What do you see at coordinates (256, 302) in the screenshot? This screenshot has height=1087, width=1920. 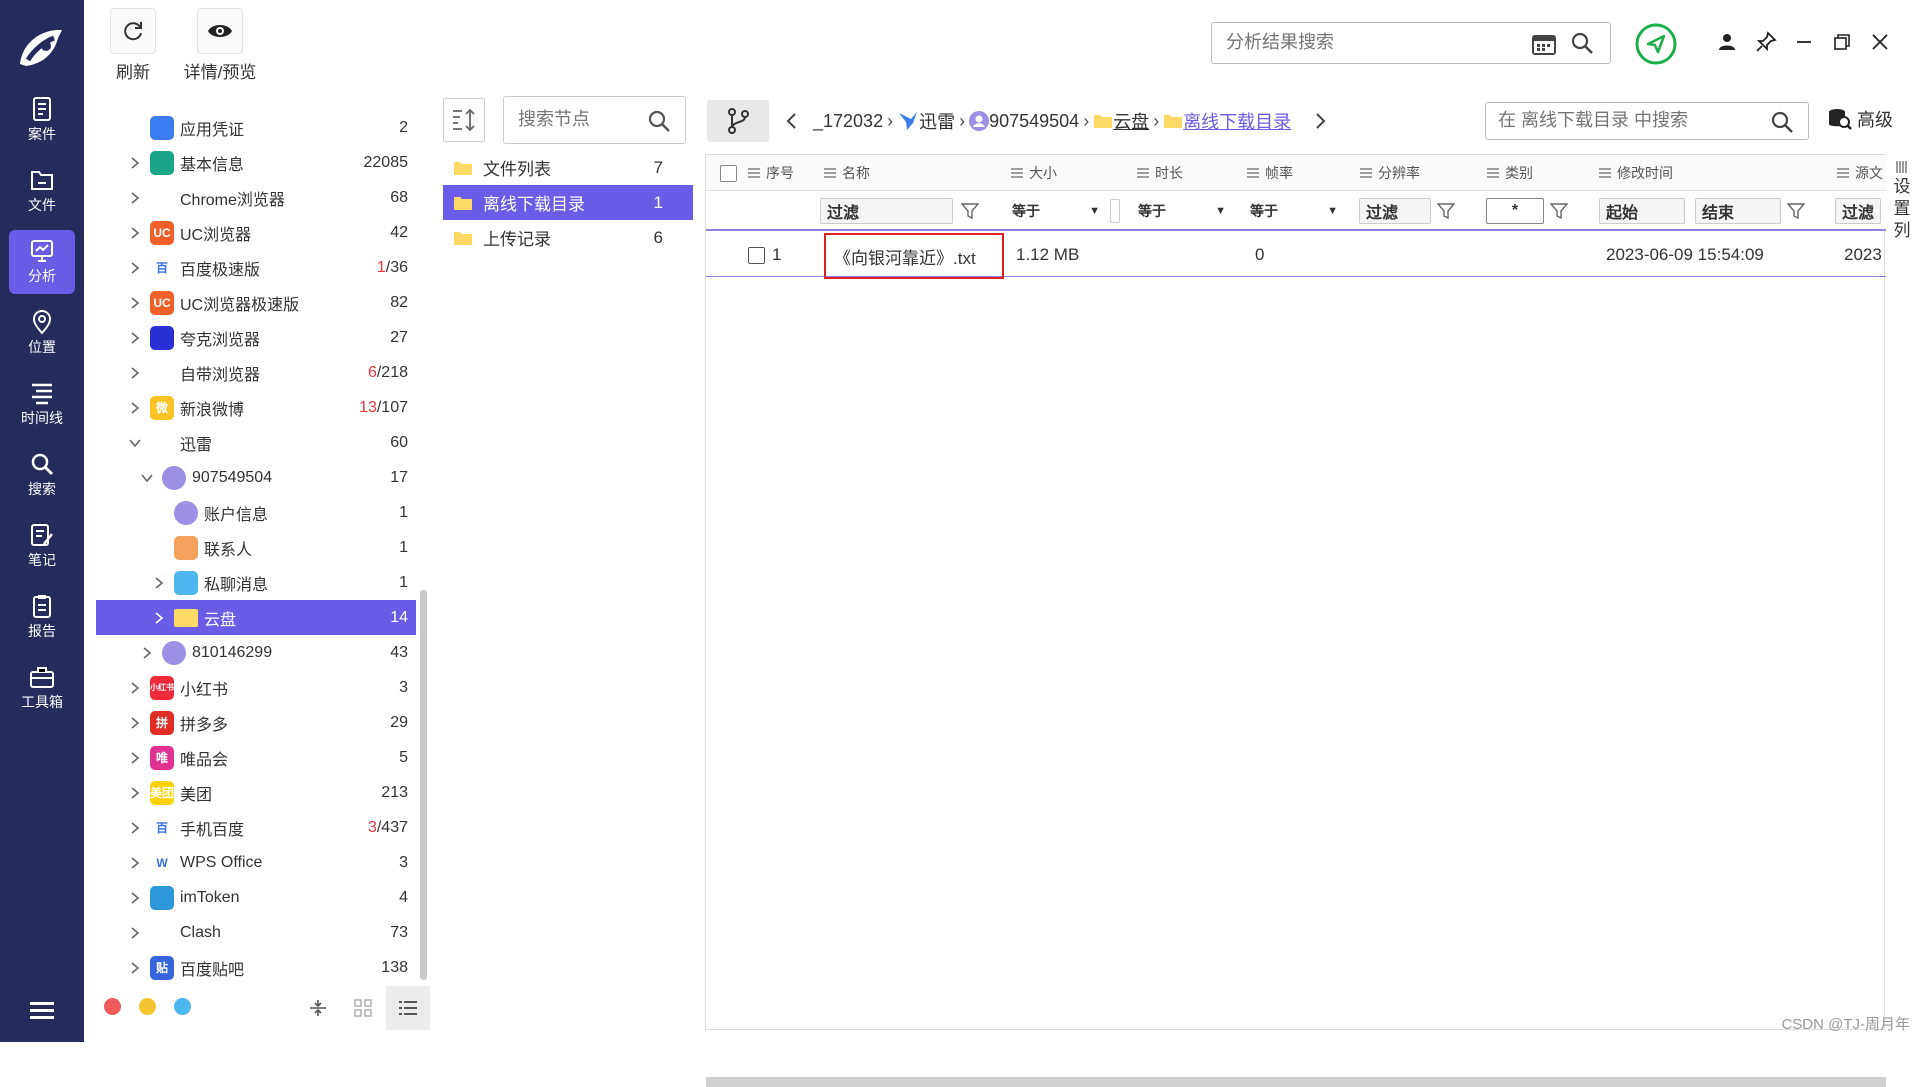 I see `tree-item: UC UC浏览器极速版 82` at bounding box center [256, 302].